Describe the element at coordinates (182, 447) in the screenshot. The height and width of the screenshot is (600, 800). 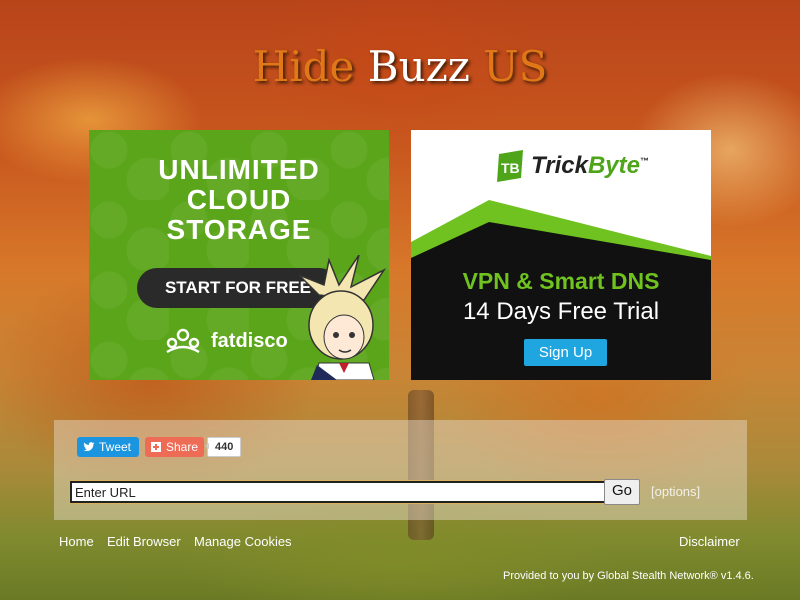
I see `share-label: Share` at that location.